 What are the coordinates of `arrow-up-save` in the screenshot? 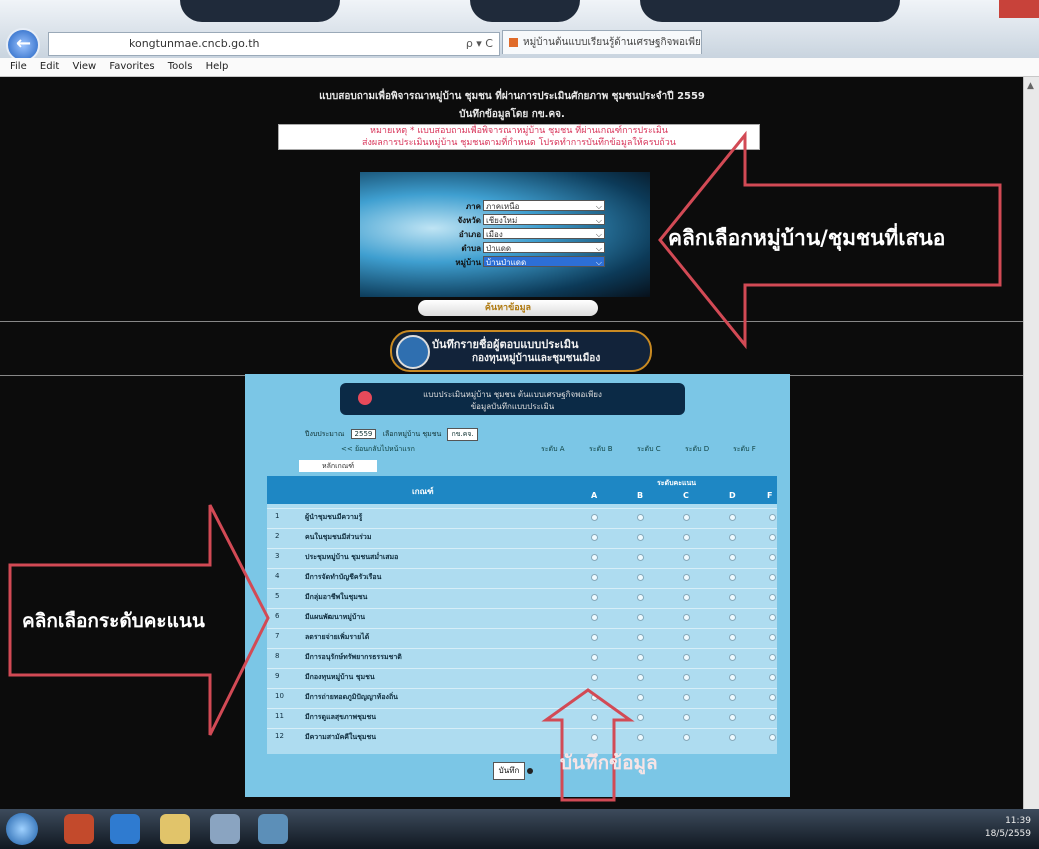 It's located at (588, 745).